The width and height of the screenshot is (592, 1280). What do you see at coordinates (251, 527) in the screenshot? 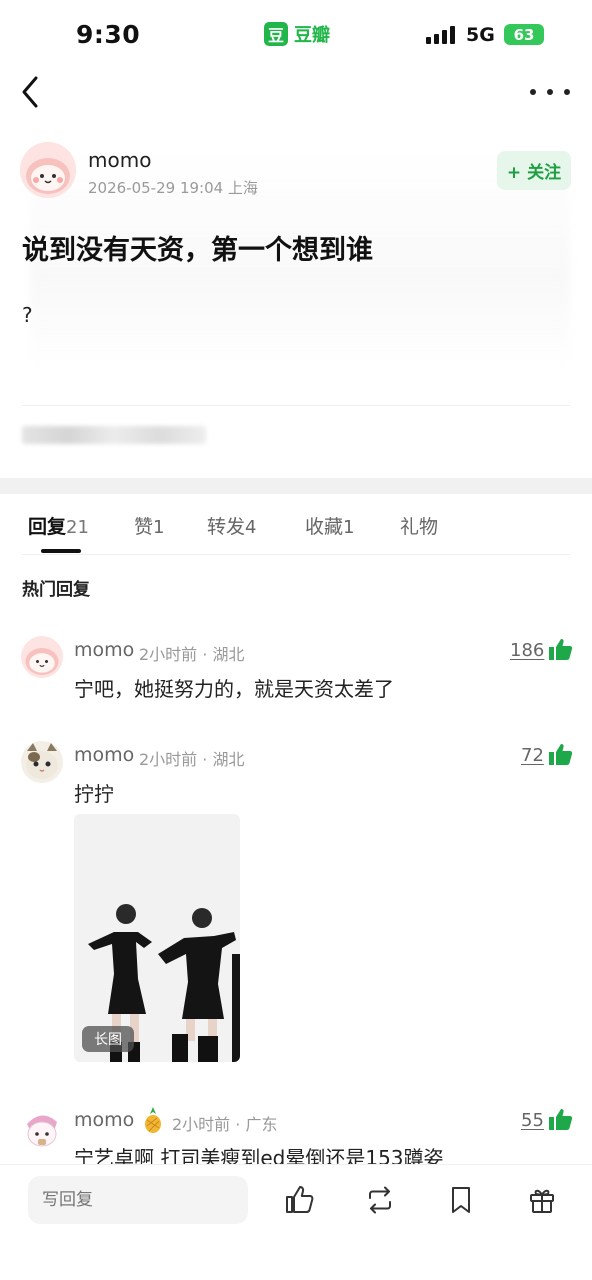
I see `tab-count: 4` at bounding box center [251, 527].